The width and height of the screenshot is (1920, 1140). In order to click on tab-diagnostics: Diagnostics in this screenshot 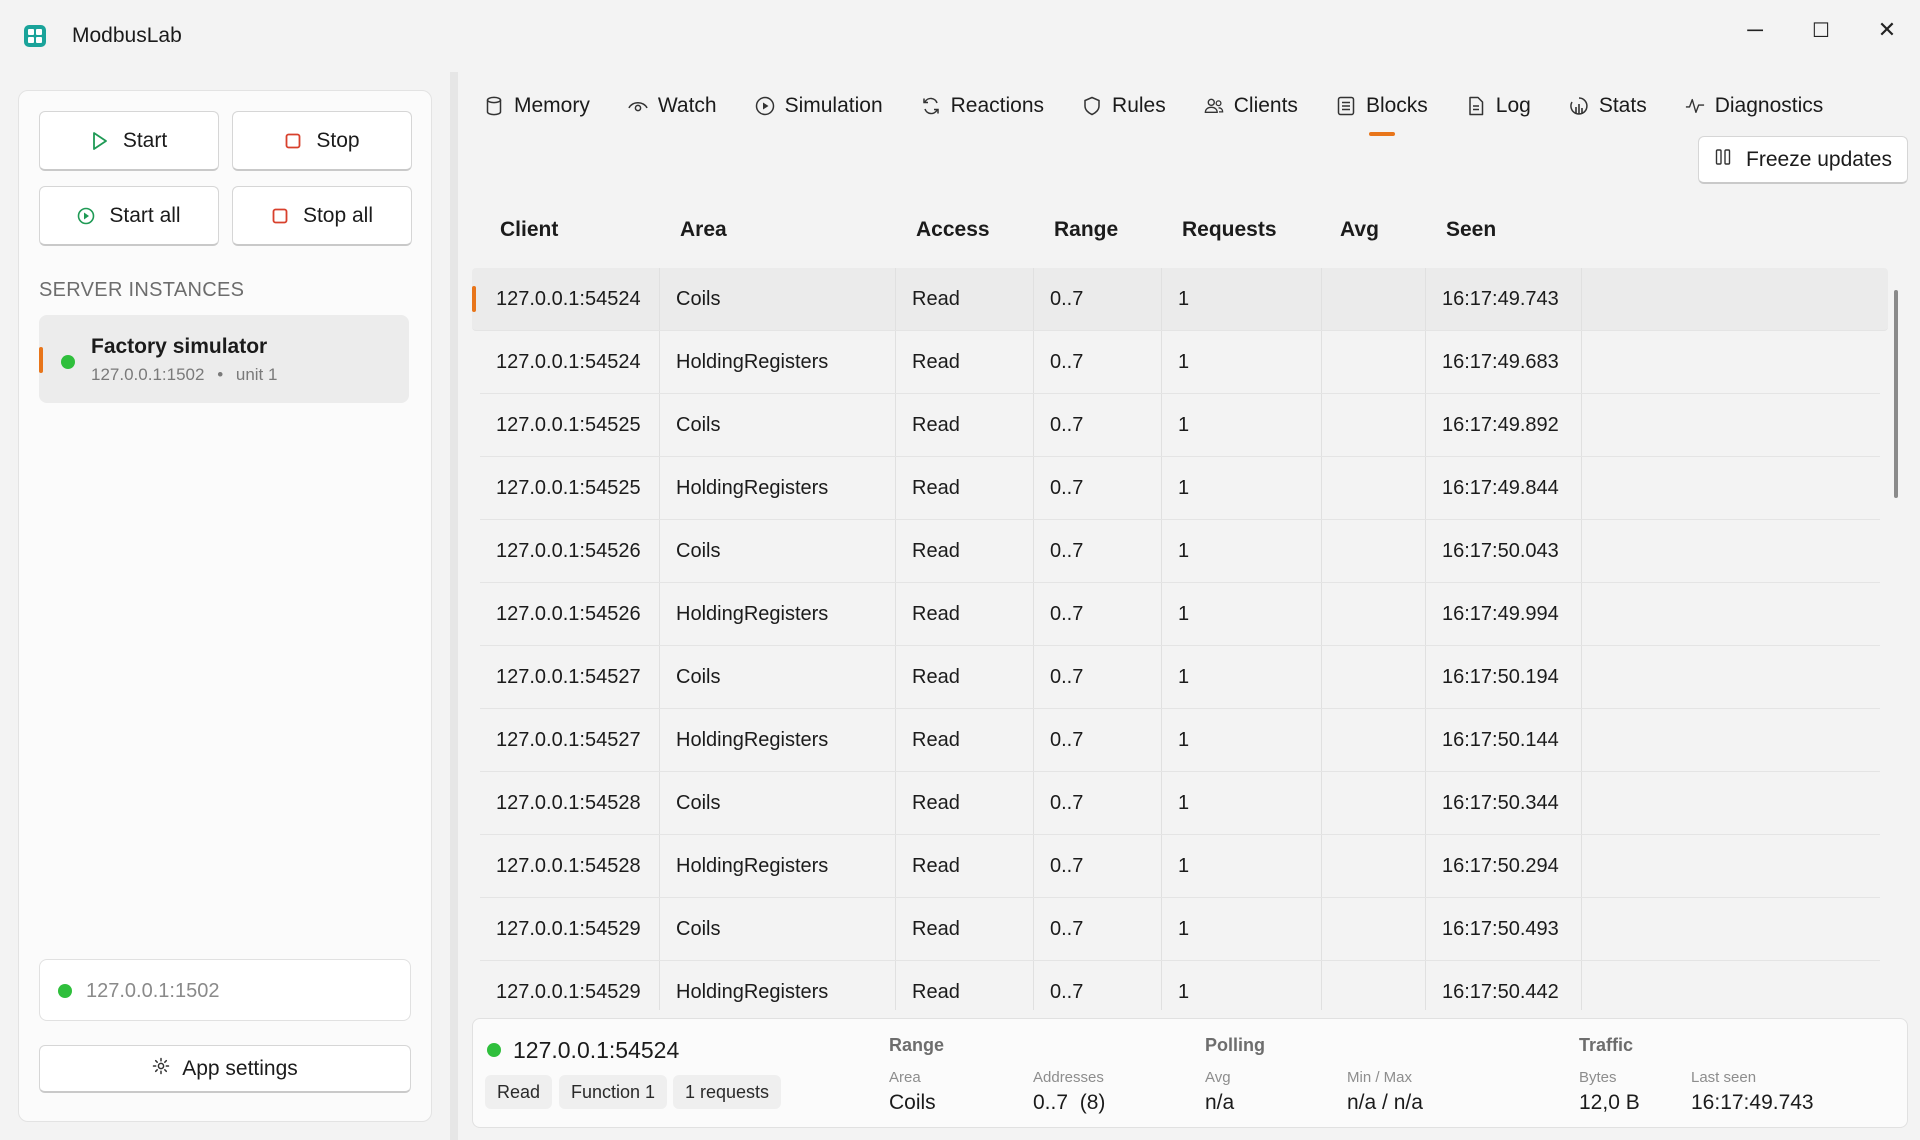, I will do `click(1754, 106)`.